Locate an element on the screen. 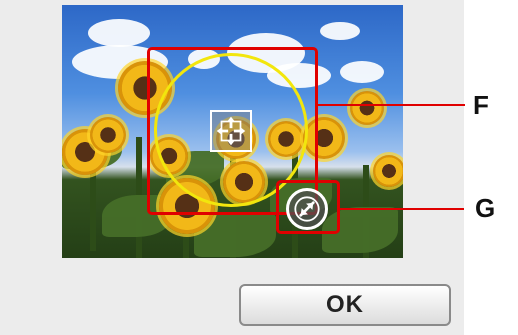 This screenshot has height=335, width=518. diagonal-resize-icon is located at coordinates (307, 209).